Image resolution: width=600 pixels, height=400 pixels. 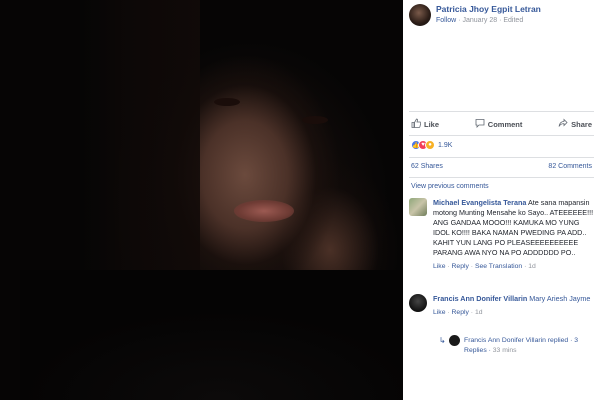 What do you see at coordinates (488, 9) in the screenshot?
I see `author-name: Patricia Jhoy Egpit Letran` at bounding box center [488, 9].